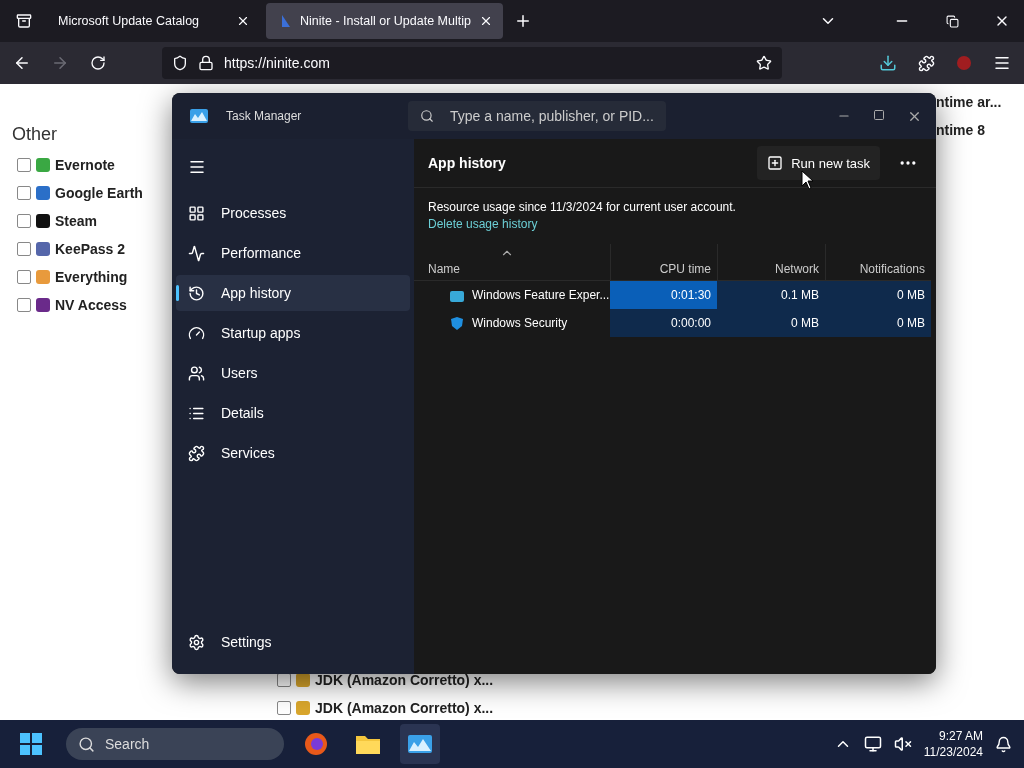 This screenshot has width=1024, height=768. What do you see at coordinates (293, 253) in the screenshot?
I see `nav-item: Performance` at bounding box center [293, 253].